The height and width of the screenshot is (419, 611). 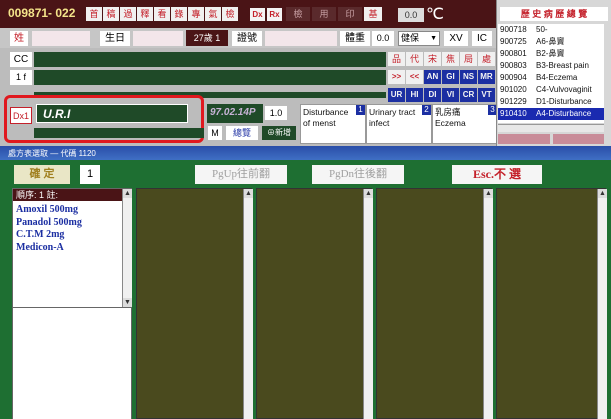 I want to click on m-button: M, so click(x=215, y=133).